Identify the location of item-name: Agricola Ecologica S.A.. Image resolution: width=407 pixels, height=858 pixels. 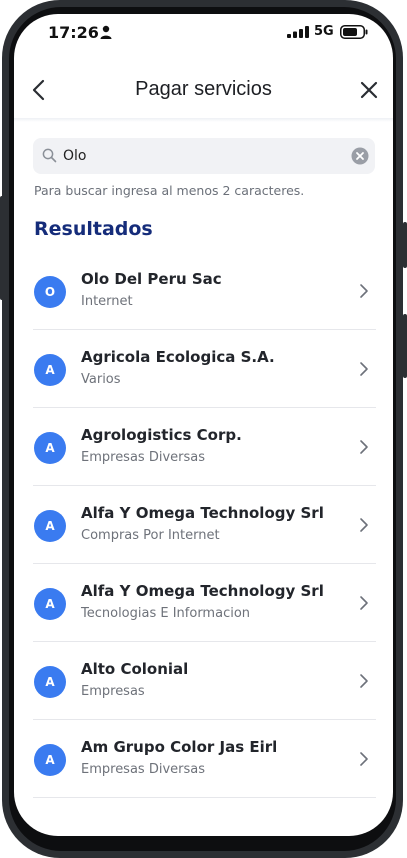
(178, 357).